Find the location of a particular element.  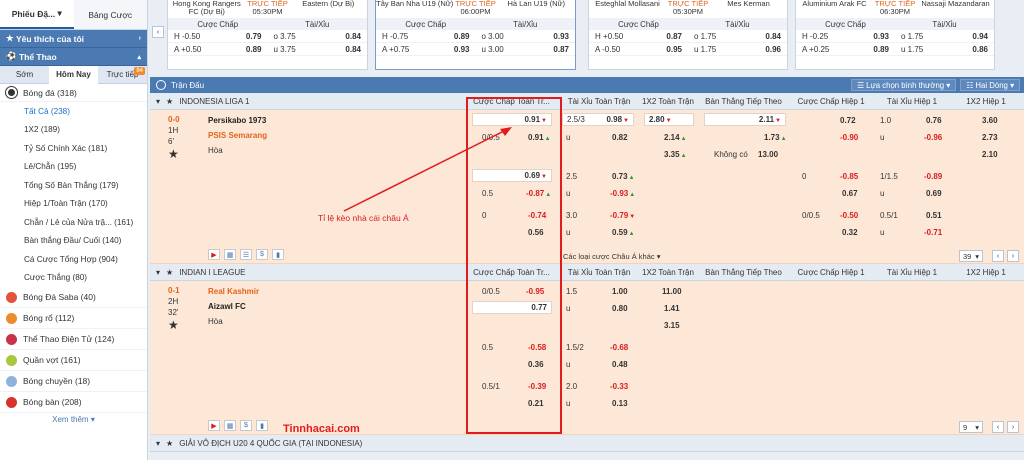

watermark-text: Tinnhacai.com is located at coordinates (321, 429).